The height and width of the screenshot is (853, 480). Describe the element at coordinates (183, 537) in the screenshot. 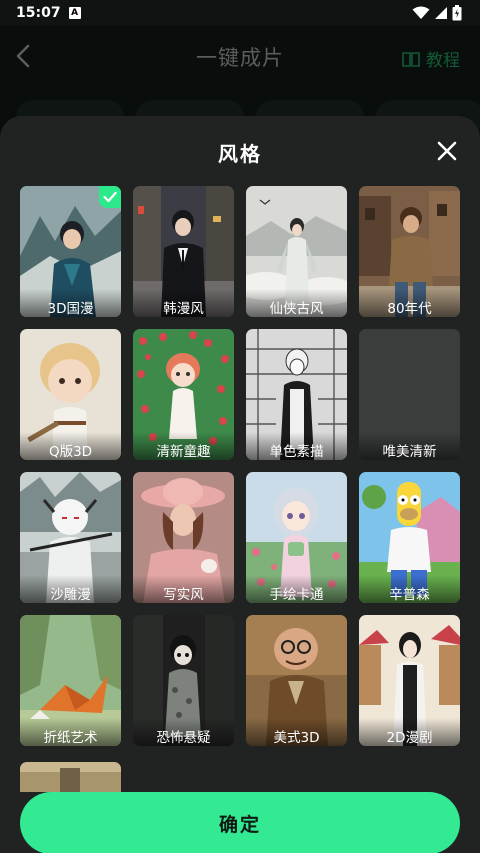

I see `style-card-realistic: 写实风` at that location.